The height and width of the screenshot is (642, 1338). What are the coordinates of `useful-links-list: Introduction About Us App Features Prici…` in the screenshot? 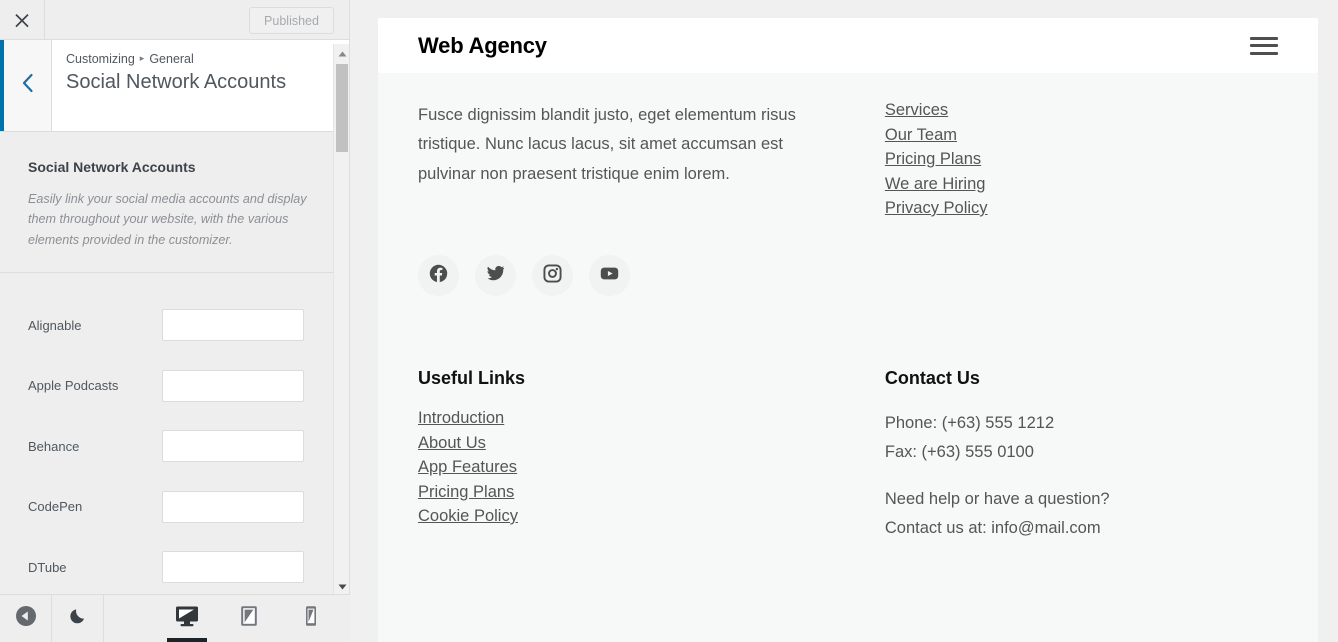 It's located at (651, 467).